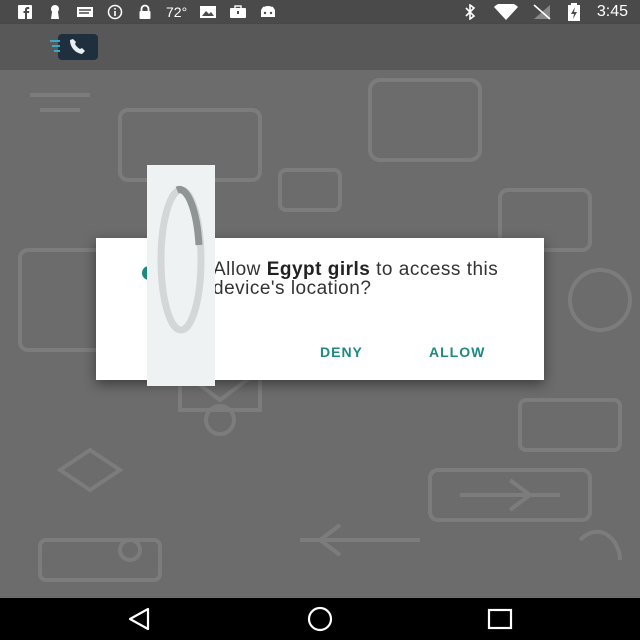  I want to click on signal-icon, so click(542, 12).